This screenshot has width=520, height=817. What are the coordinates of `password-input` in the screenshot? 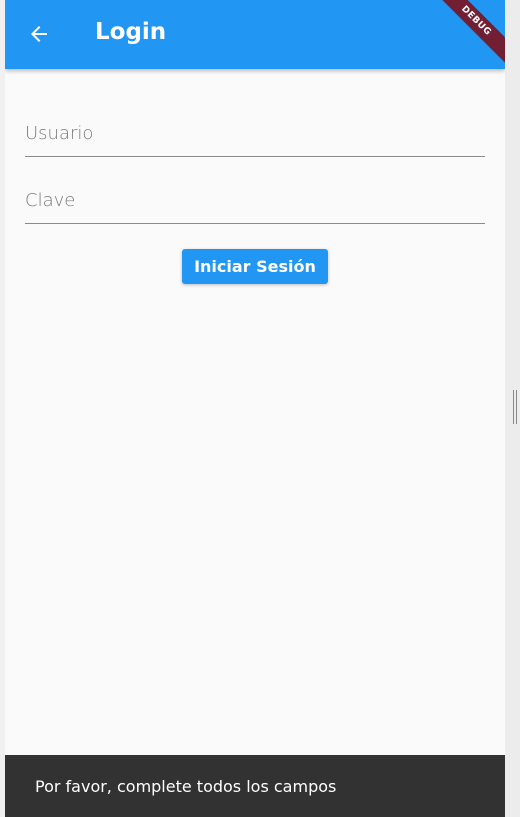 It's located at (255, 193).